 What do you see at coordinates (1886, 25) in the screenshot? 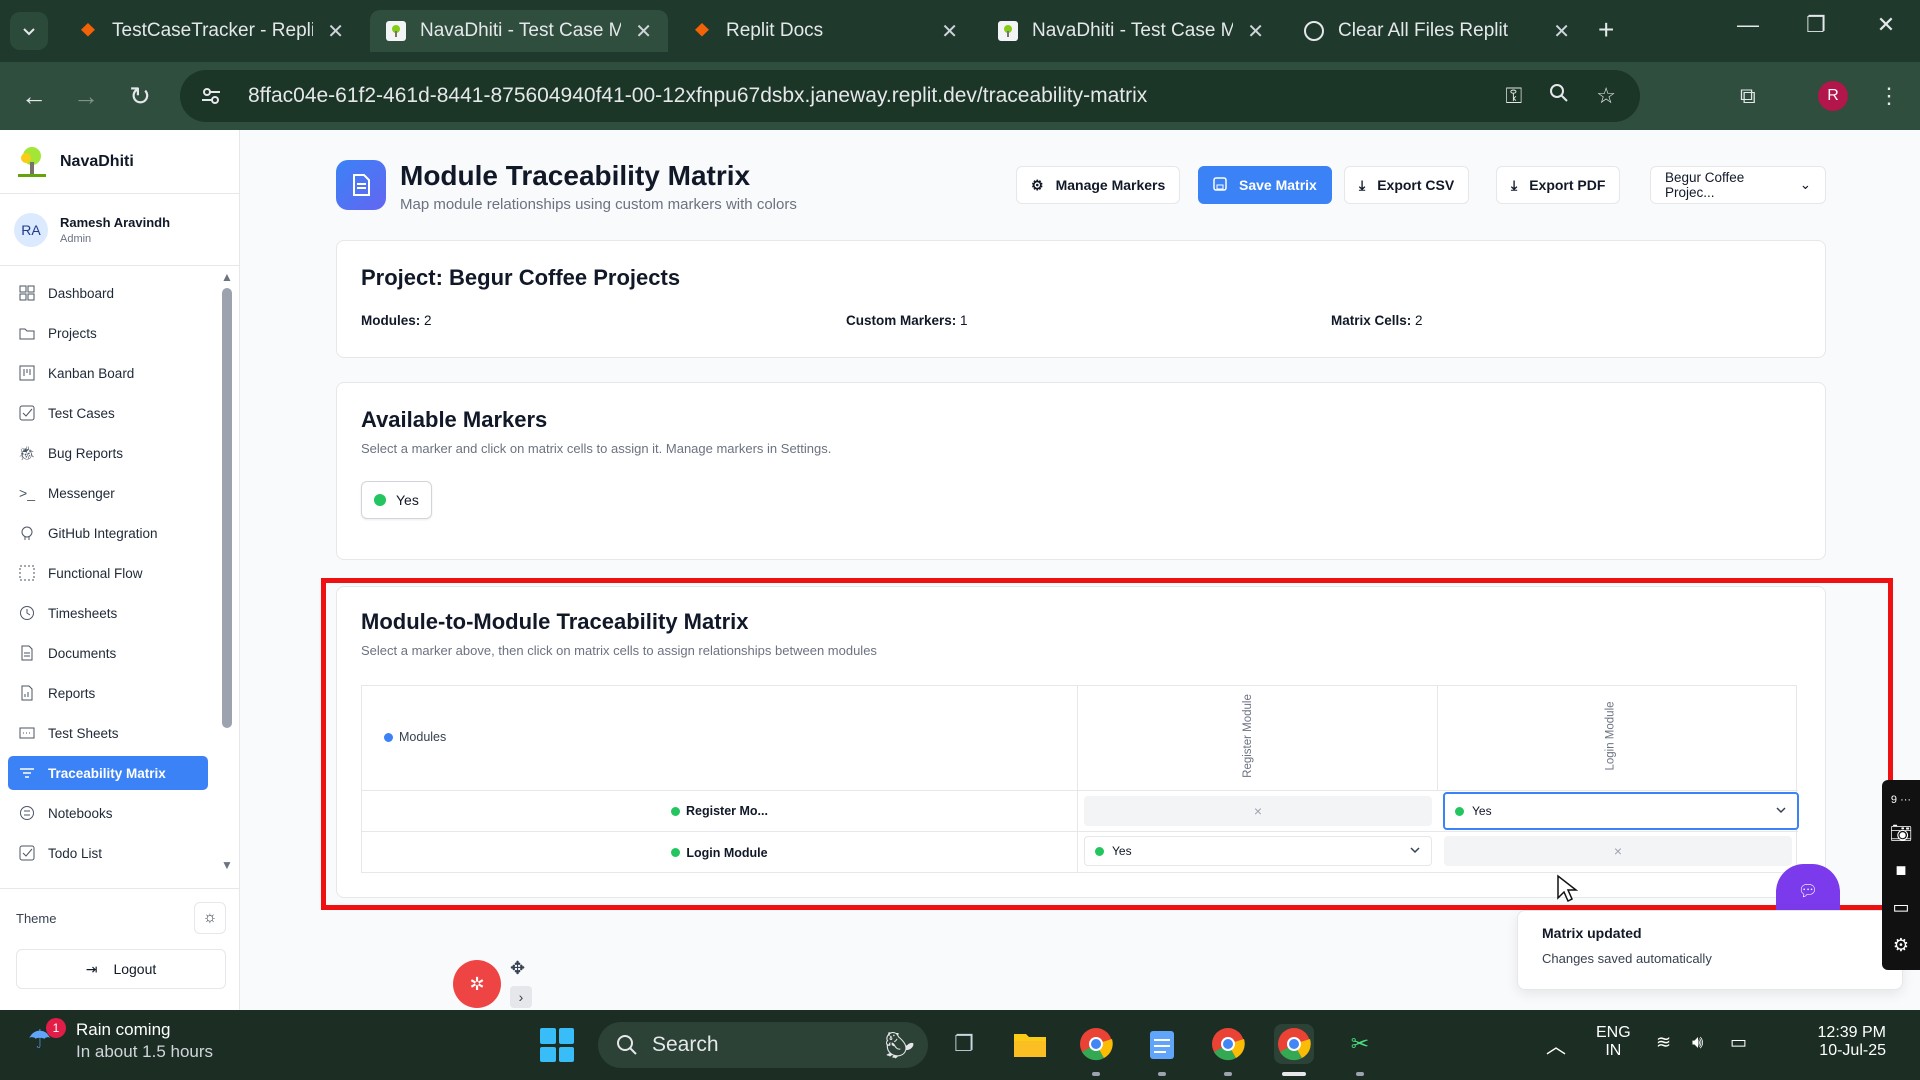
I see `close-window-button: ✕` at bounding box center [1886, 25].